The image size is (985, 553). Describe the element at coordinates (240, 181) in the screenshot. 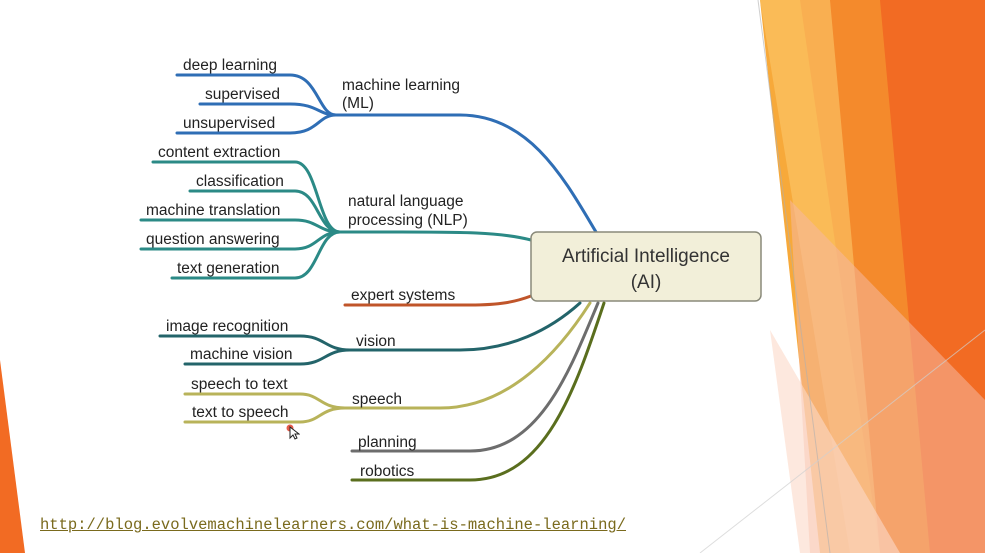

I see `leaf-classification: classification` at that location.